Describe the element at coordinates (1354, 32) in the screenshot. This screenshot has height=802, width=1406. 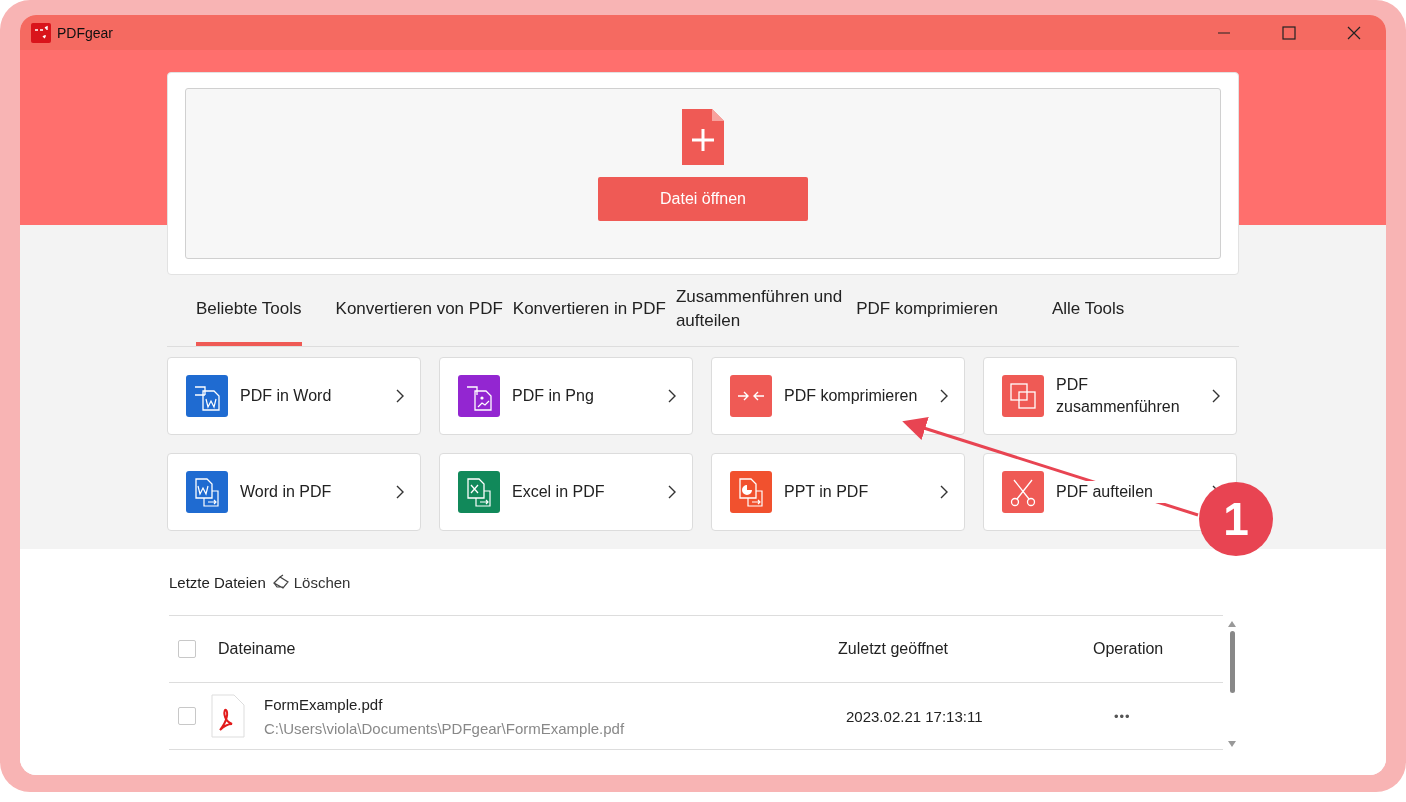
I see `close-icon` at that location.